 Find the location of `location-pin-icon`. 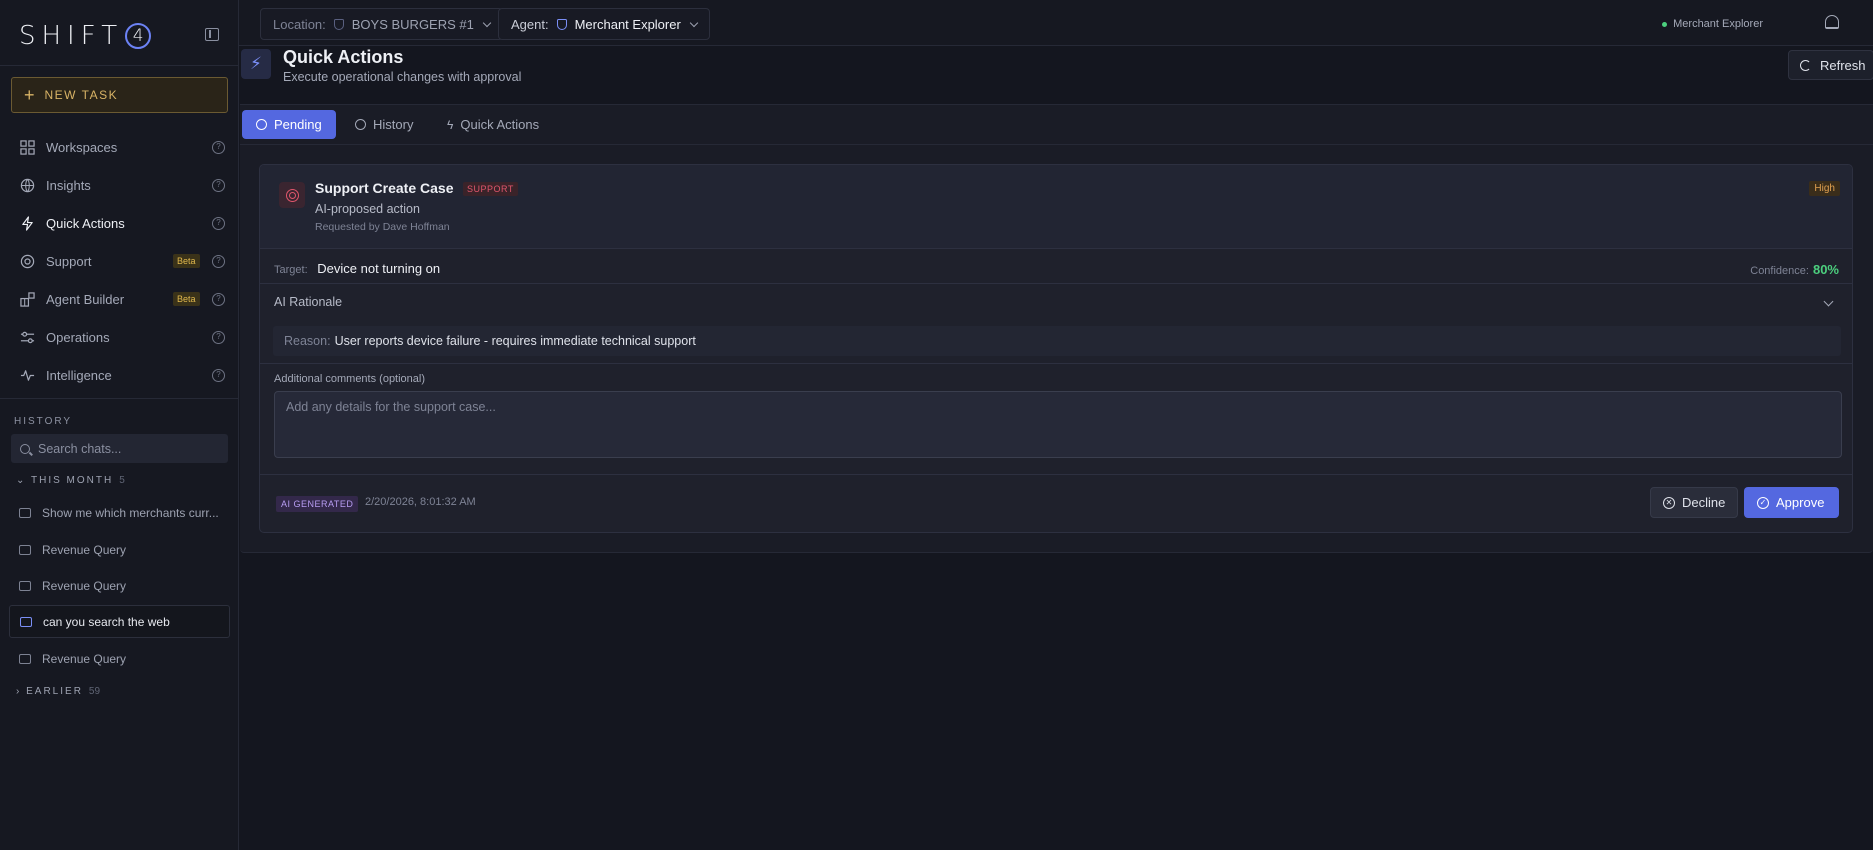

location-pin-icon is located at coordinates (338, 24).